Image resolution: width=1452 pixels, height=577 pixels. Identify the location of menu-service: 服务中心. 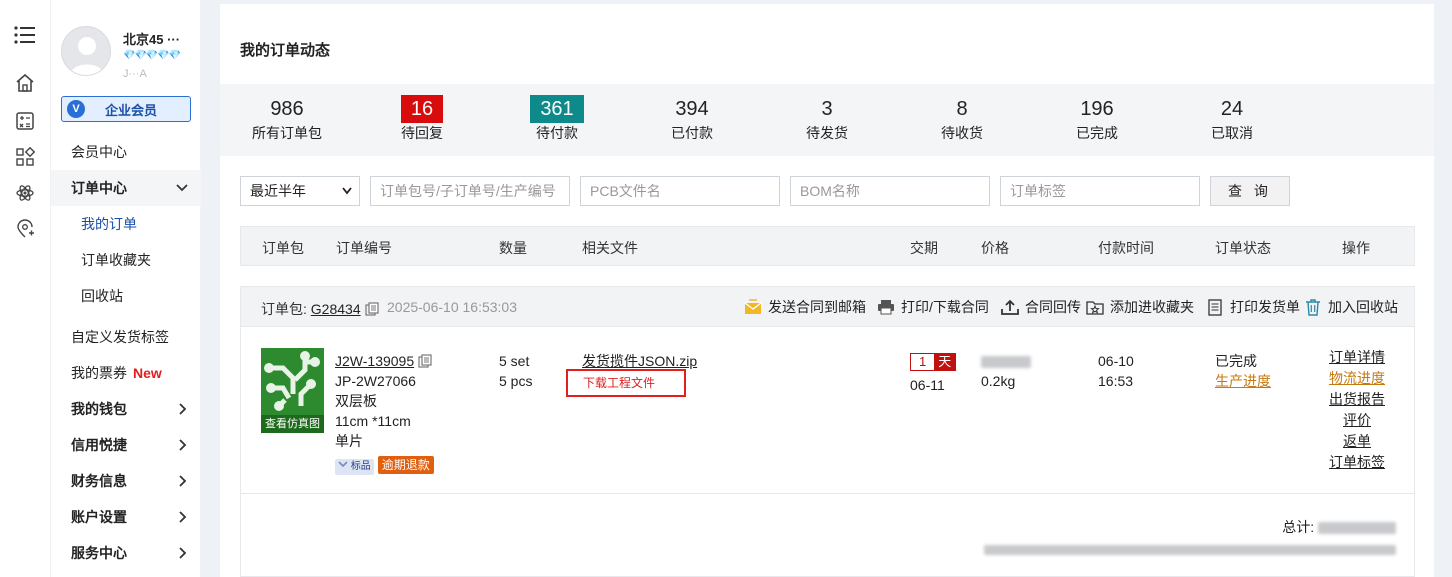
(130, 553).